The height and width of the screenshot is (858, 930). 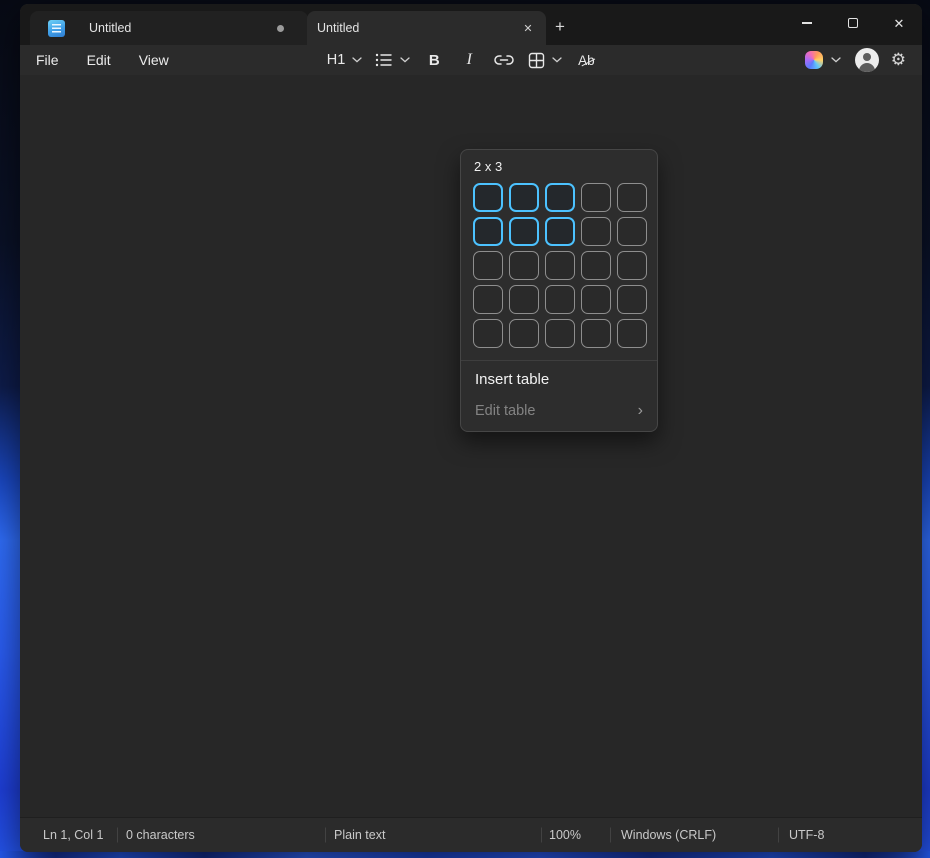 I want to click on close-icon: ✕, so click(x=899, y=23).